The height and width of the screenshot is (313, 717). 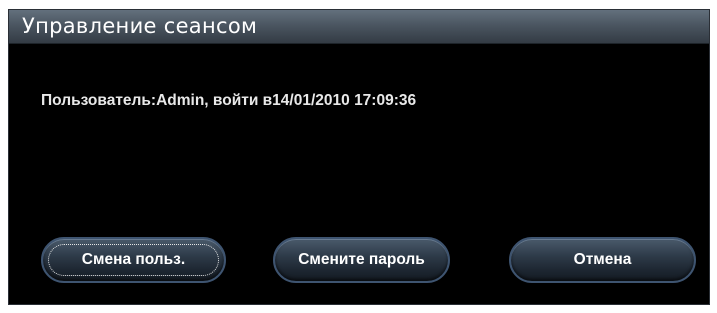 I want to click on change-password-button-label: Смените пароль, so click(x=361, y=259).